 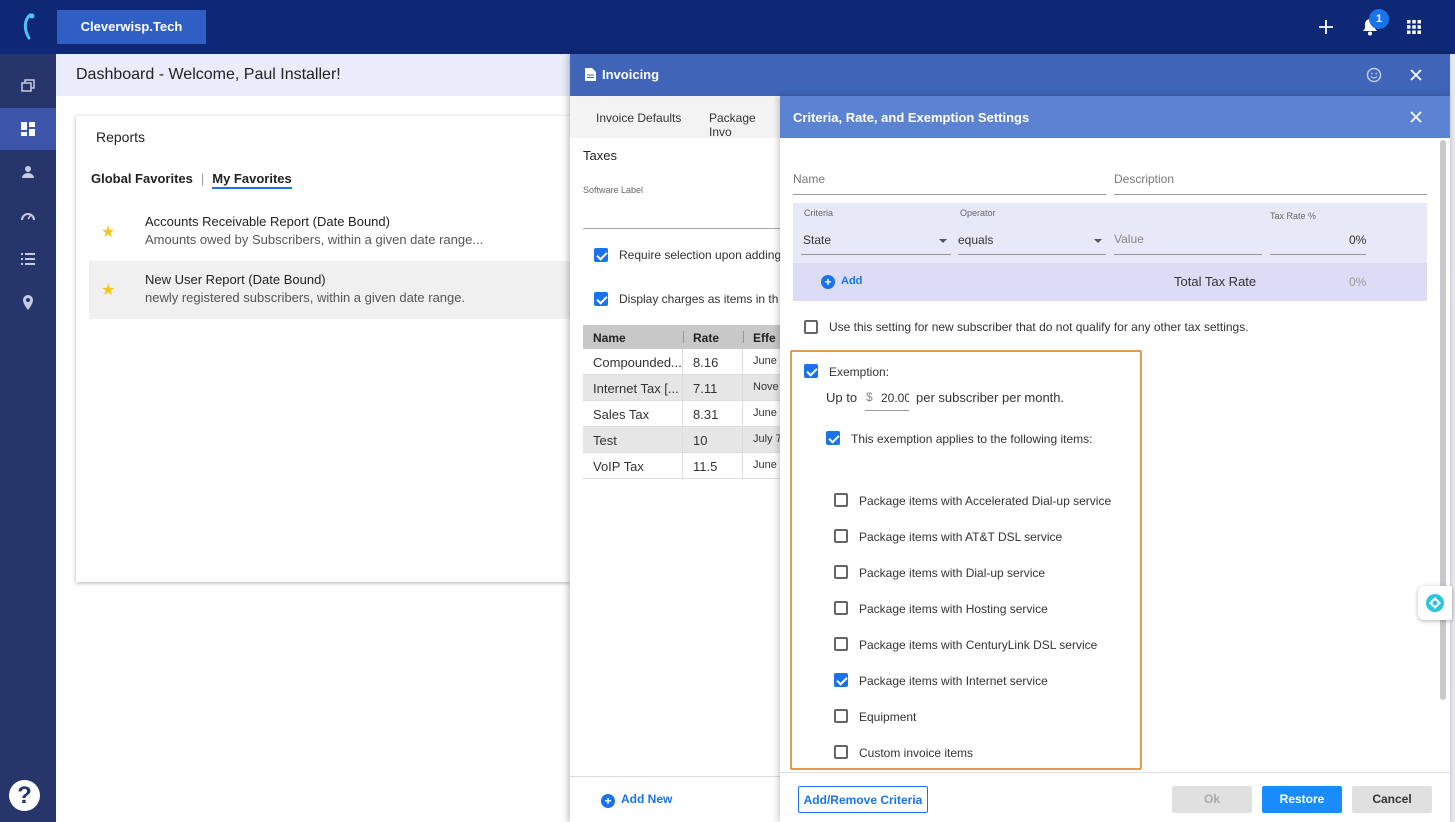 What do you see at coordinates (235, 279) in the screenshot?
I see `report-title: New User Report (Date Bound)` at bounding box center [235, 279].